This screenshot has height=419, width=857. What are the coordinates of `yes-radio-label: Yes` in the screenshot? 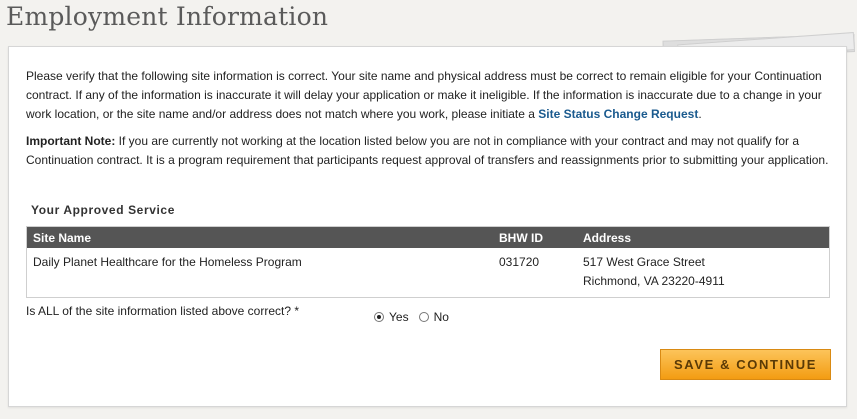 It's located at (399, 317).